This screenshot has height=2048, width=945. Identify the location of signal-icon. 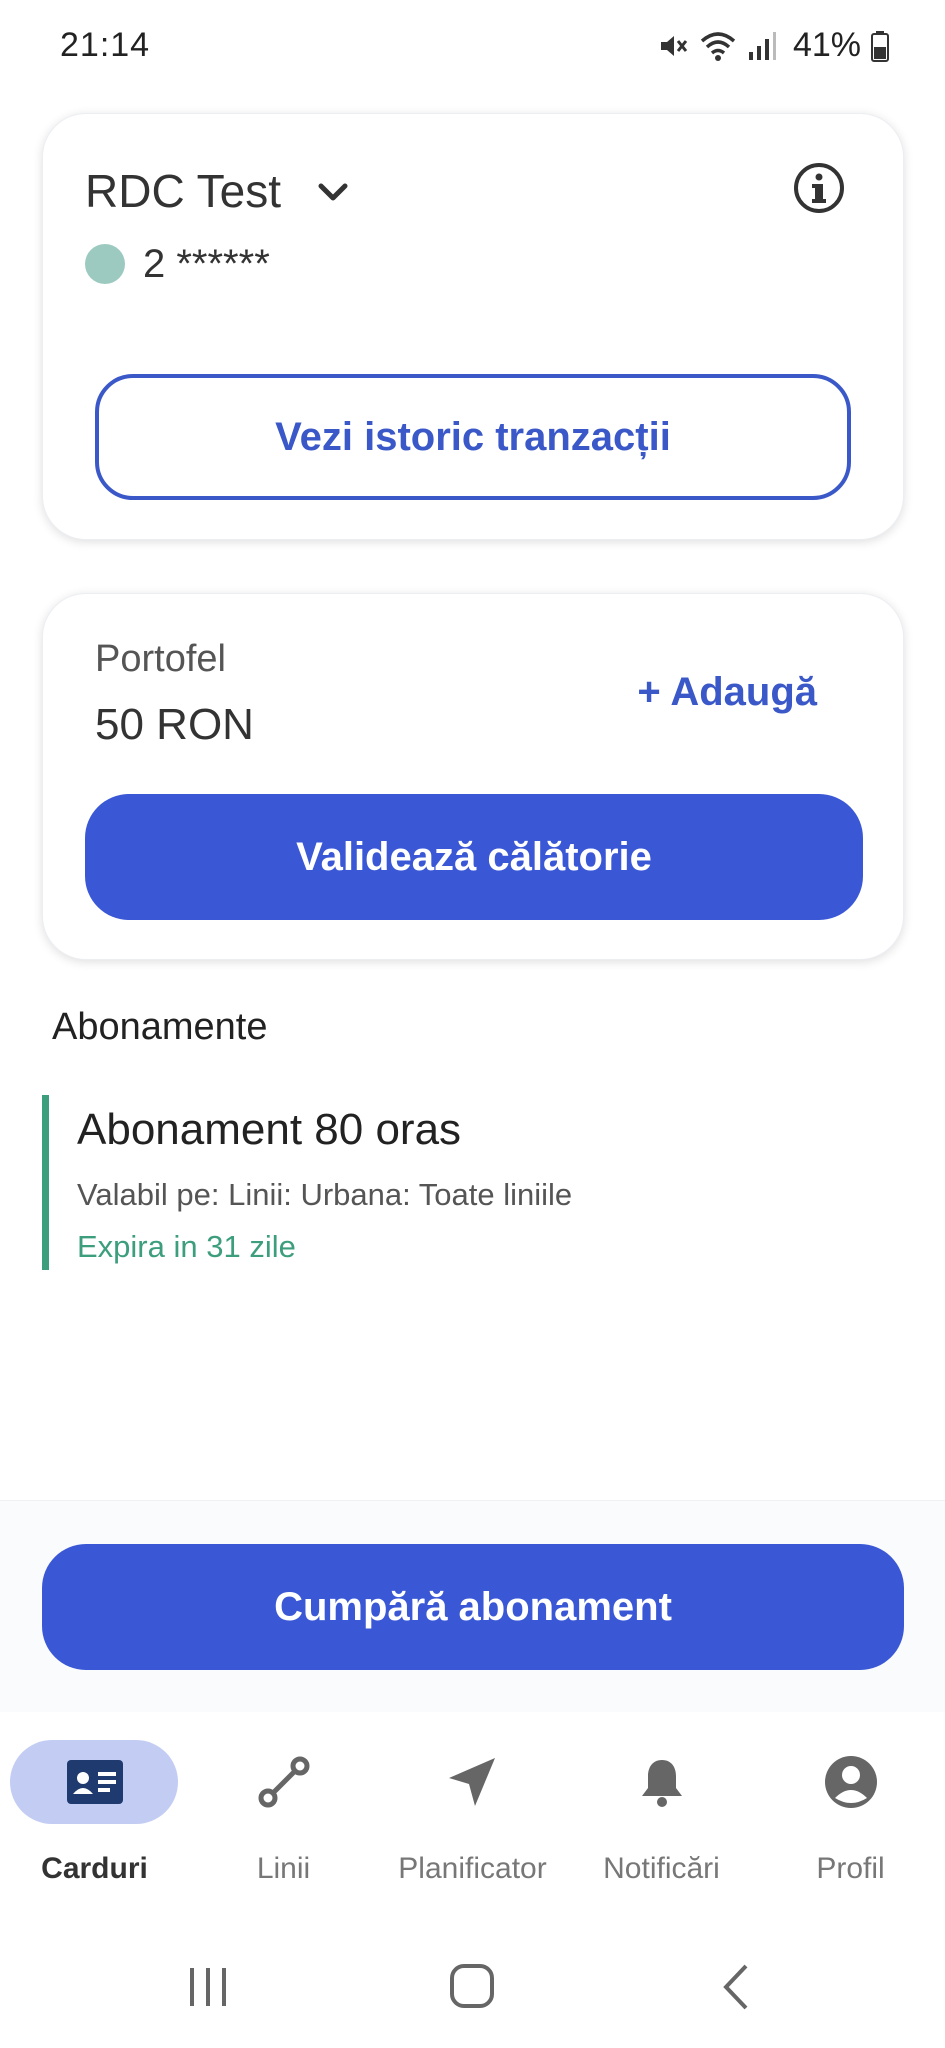
(762, 45).